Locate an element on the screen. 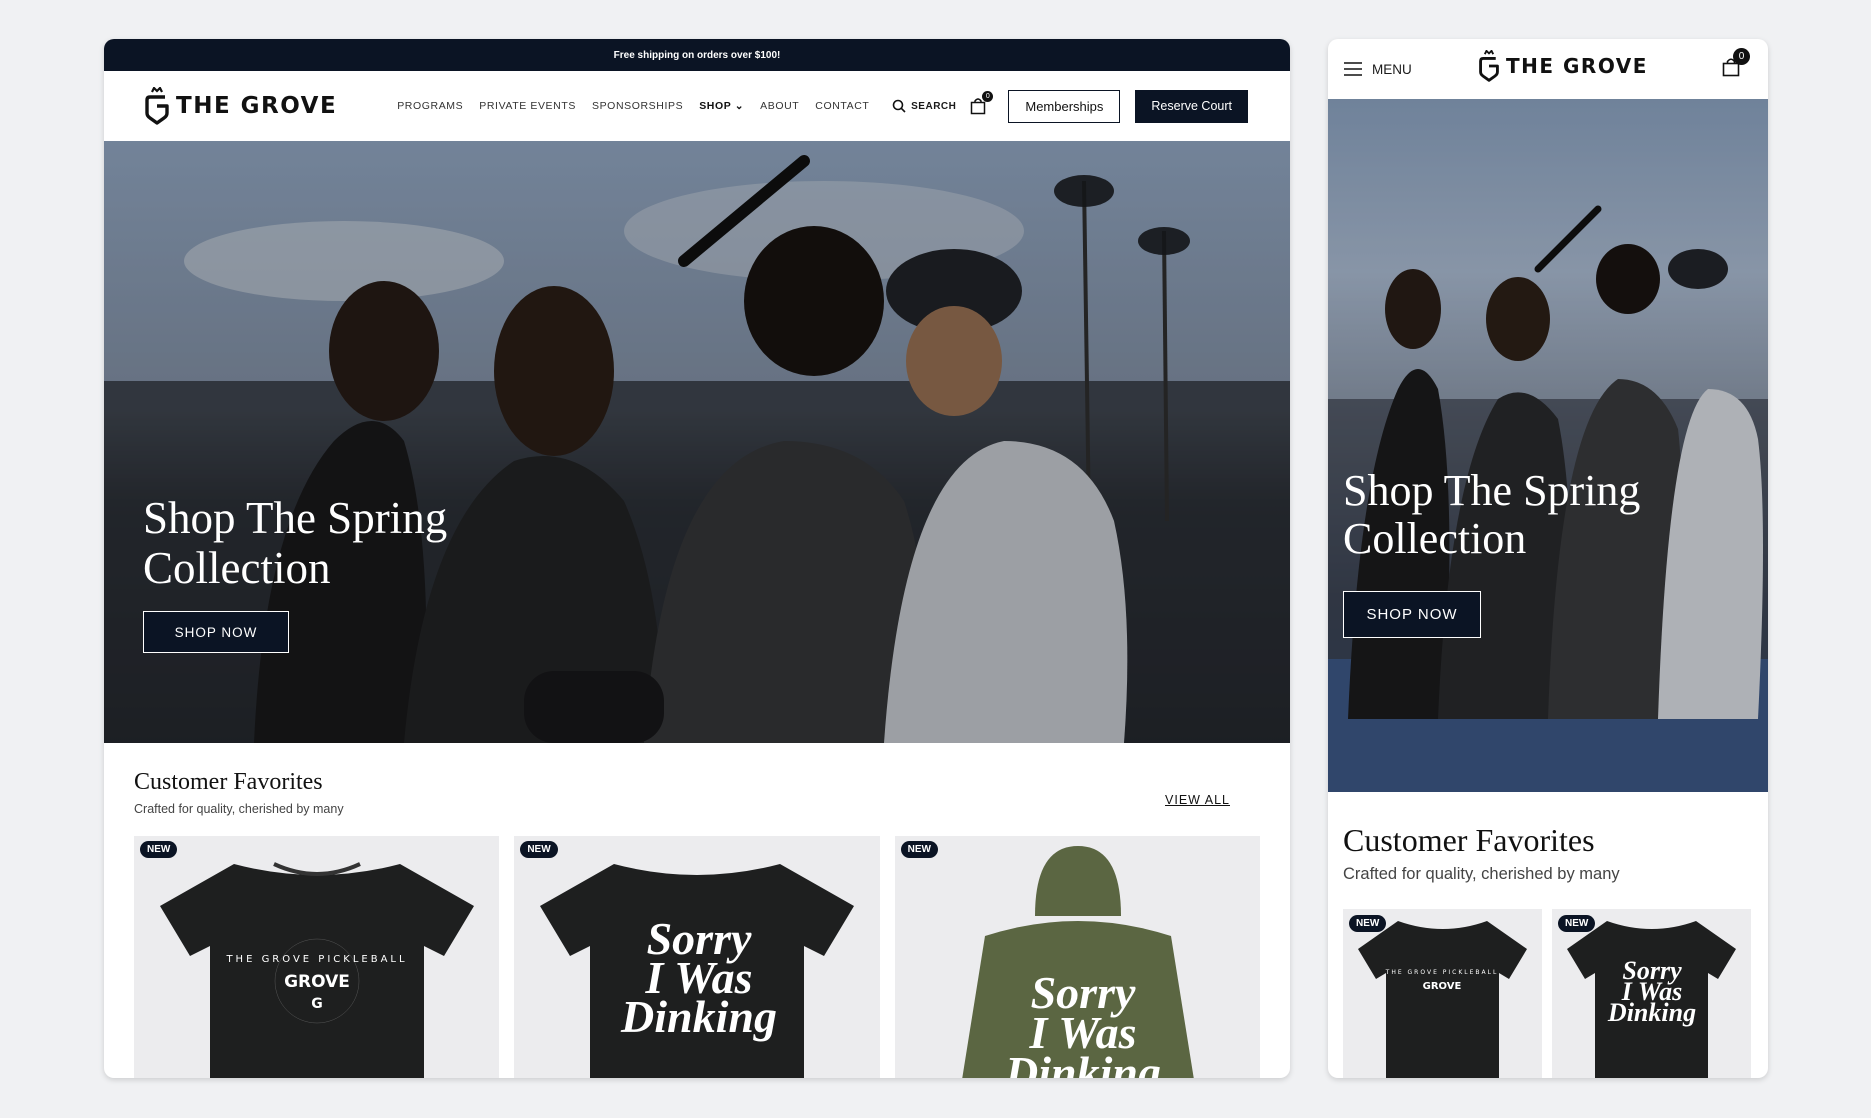 The image size is (1871, 1118). product-card: NEW THE GROVE PICKLEBALL GROVE G is located at coordinates (317, 957).